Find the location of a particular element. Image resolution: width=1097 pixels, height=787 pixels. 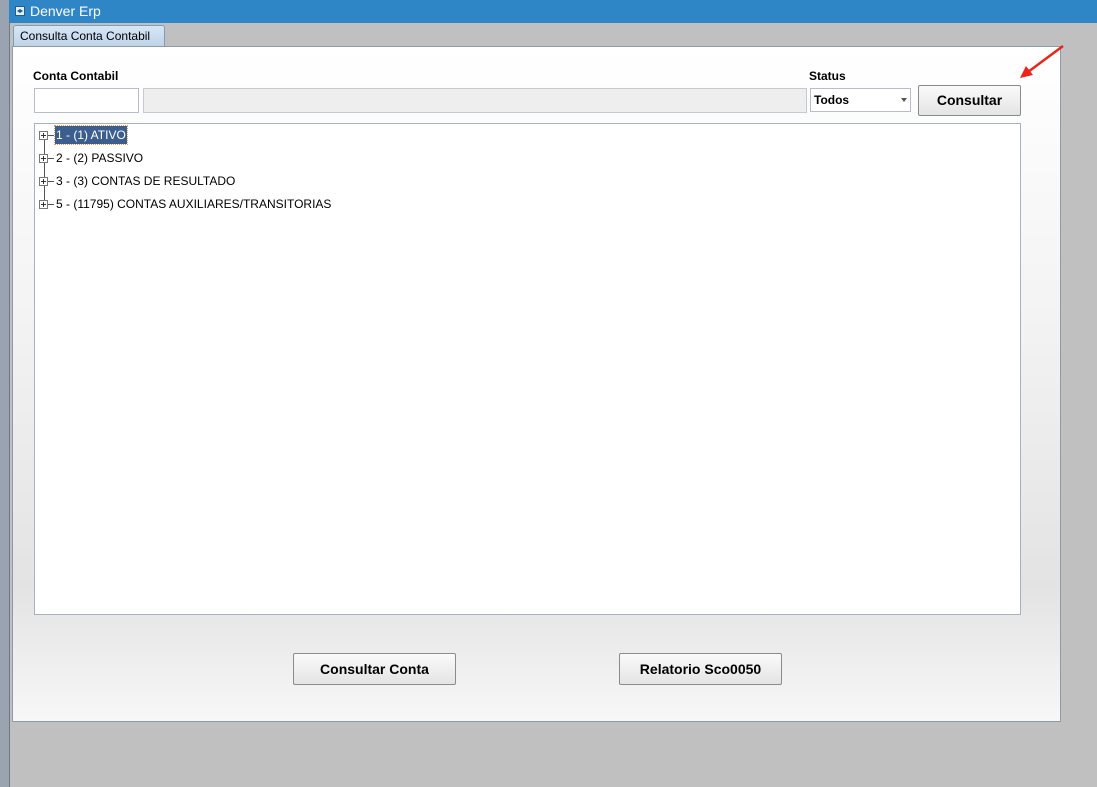

relatorio-sco0050-button: Relatorio Sco0050 is located at coordinates (700, 669).